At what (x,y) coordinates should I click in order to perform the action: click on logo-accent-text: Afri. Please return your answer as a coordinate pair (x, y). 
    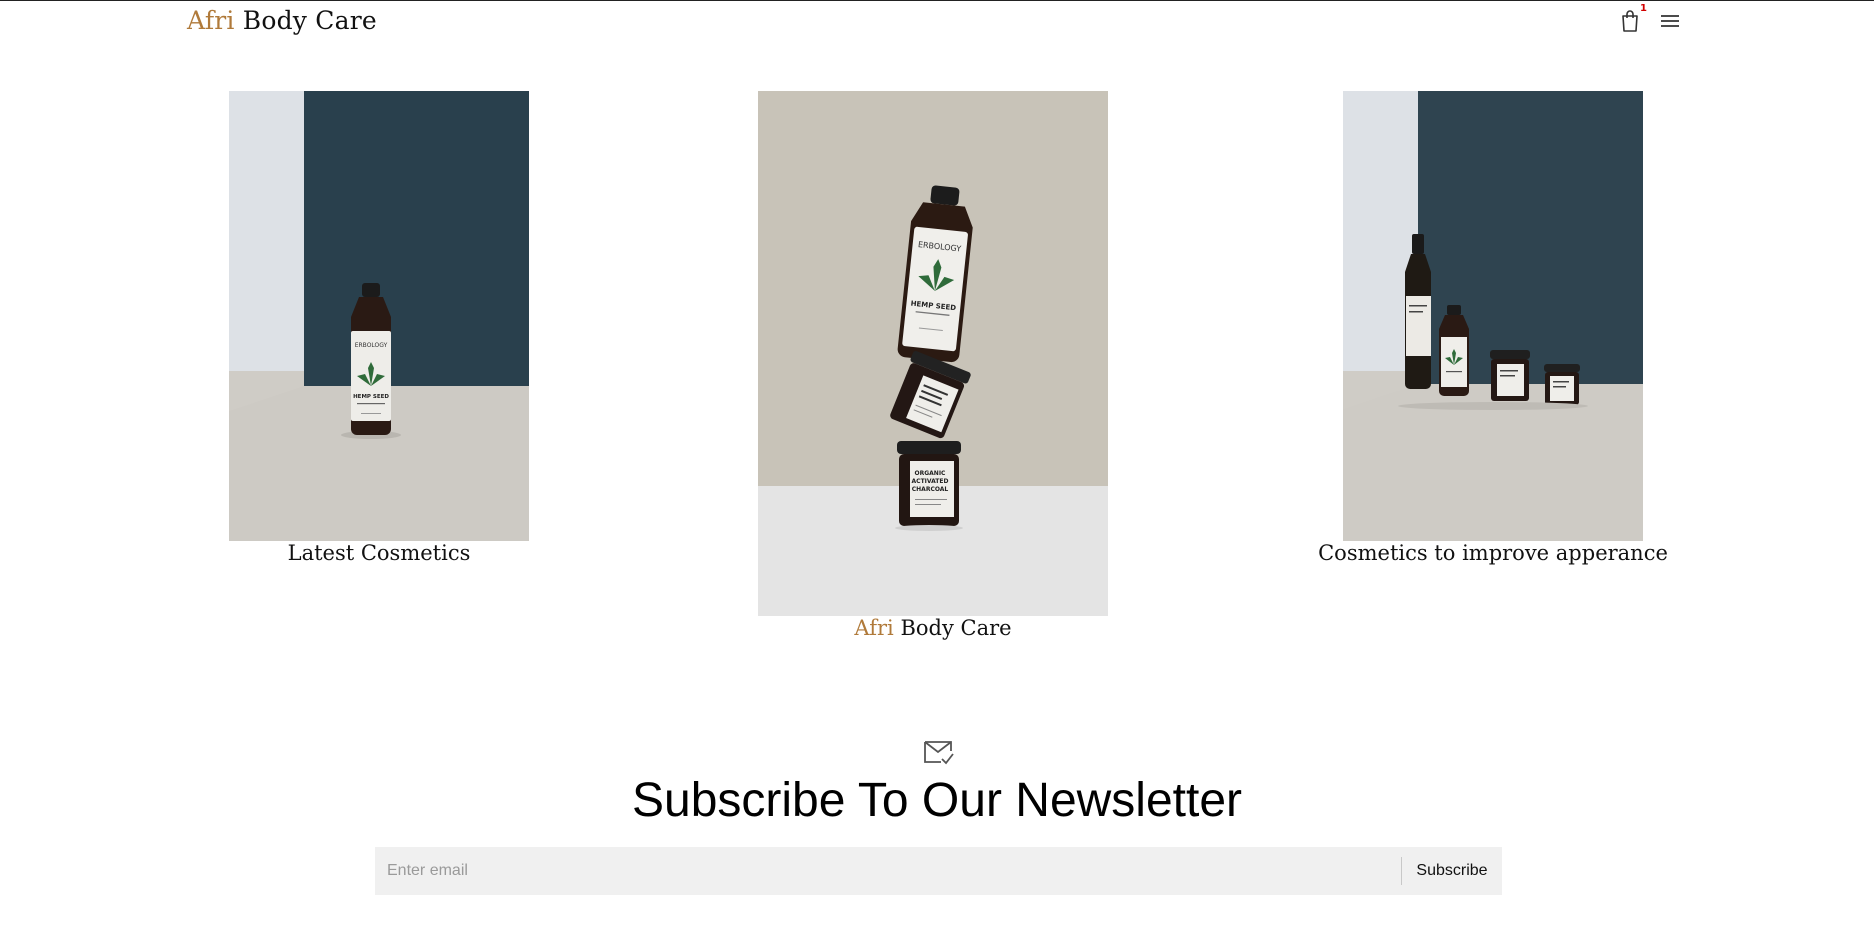
    Looking at the image, I should click on (211, 20).